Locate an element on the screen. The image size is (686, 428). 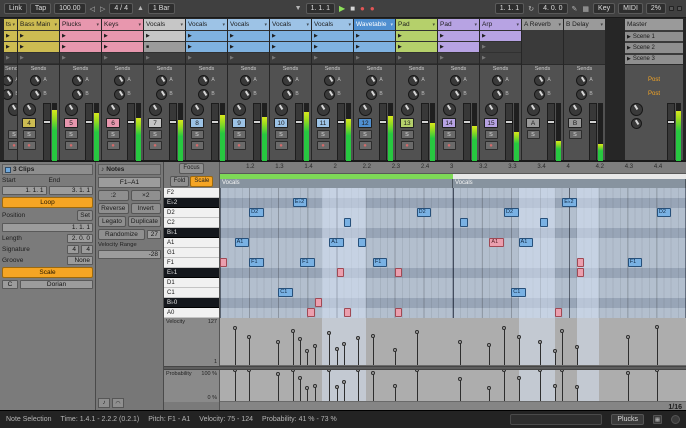
scene-row: ▶ Scene 1 is located at coordinates (654, 37).